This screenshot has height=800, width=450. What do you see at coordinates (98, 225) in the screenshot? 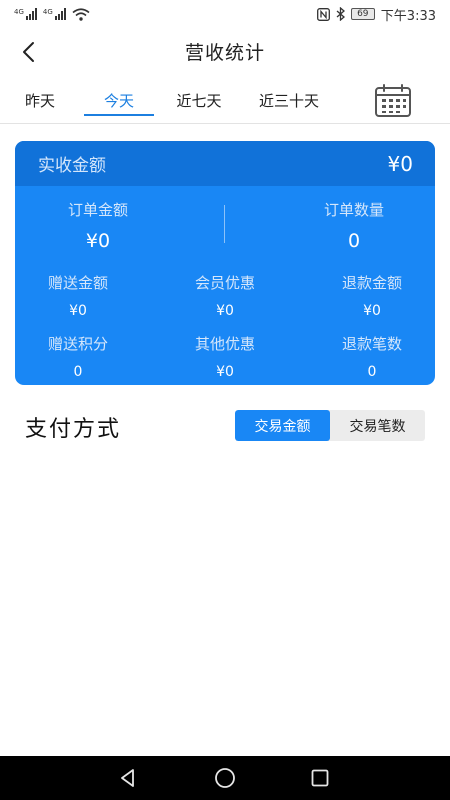
I see `order-amount-metric: 订单金额 ¥0` at bounding box center [98, 225].